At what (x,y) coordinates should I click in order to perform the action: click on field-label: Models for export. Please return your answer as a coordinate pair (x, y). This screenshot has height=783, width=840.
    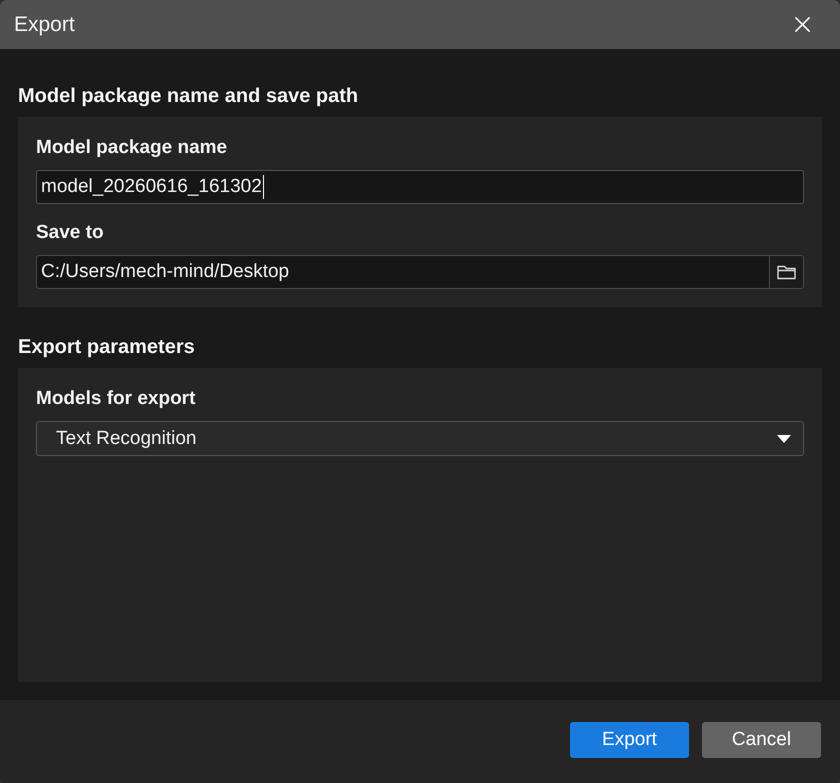
    Looking at the image, I should click on (116, 399).